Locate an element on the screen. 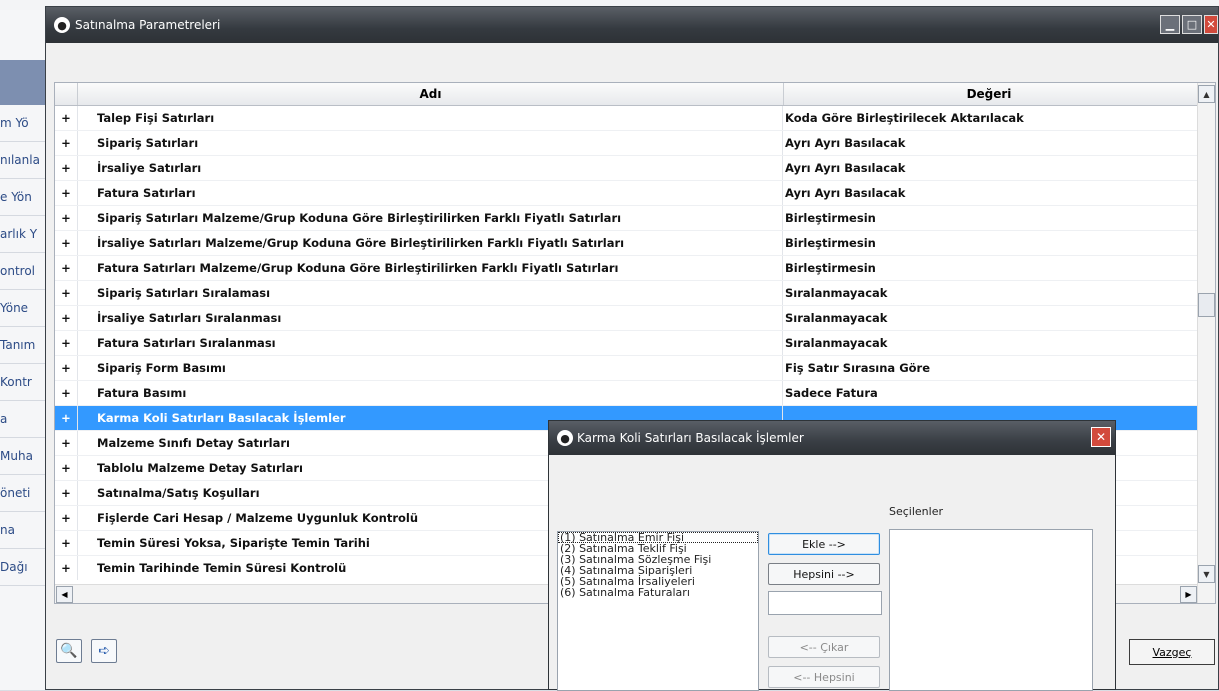 The width and height of the screenshot is (1219, 691). background-sidebar-header is located at coordinates (22, 82).